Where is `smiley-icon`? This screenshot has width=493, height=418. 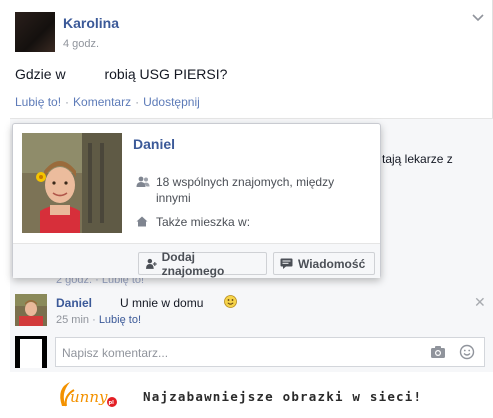 smiley-icon is located at coordinates (230, 301).